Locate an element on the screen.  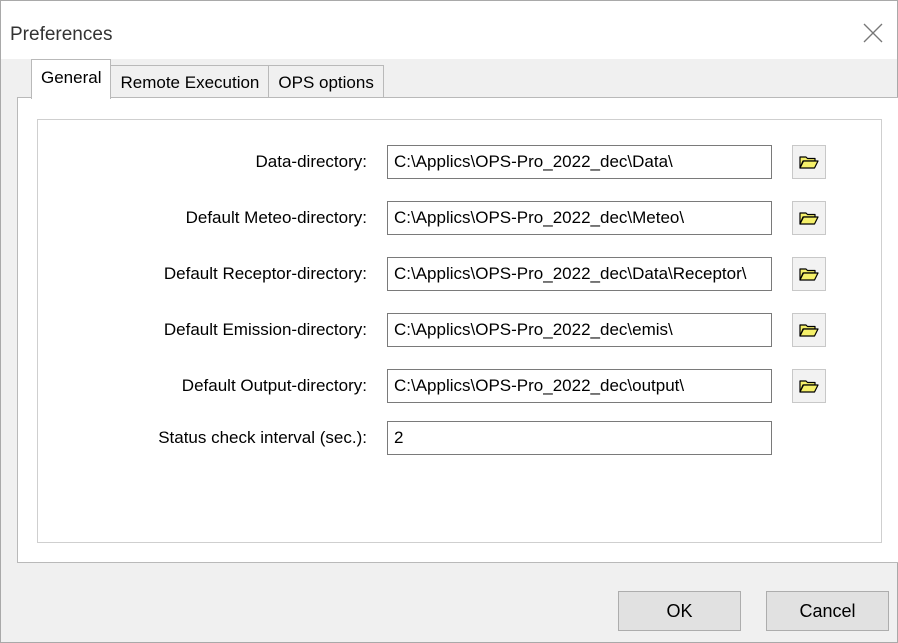
data-directory-browse-button is located at coordinates (809, 162).